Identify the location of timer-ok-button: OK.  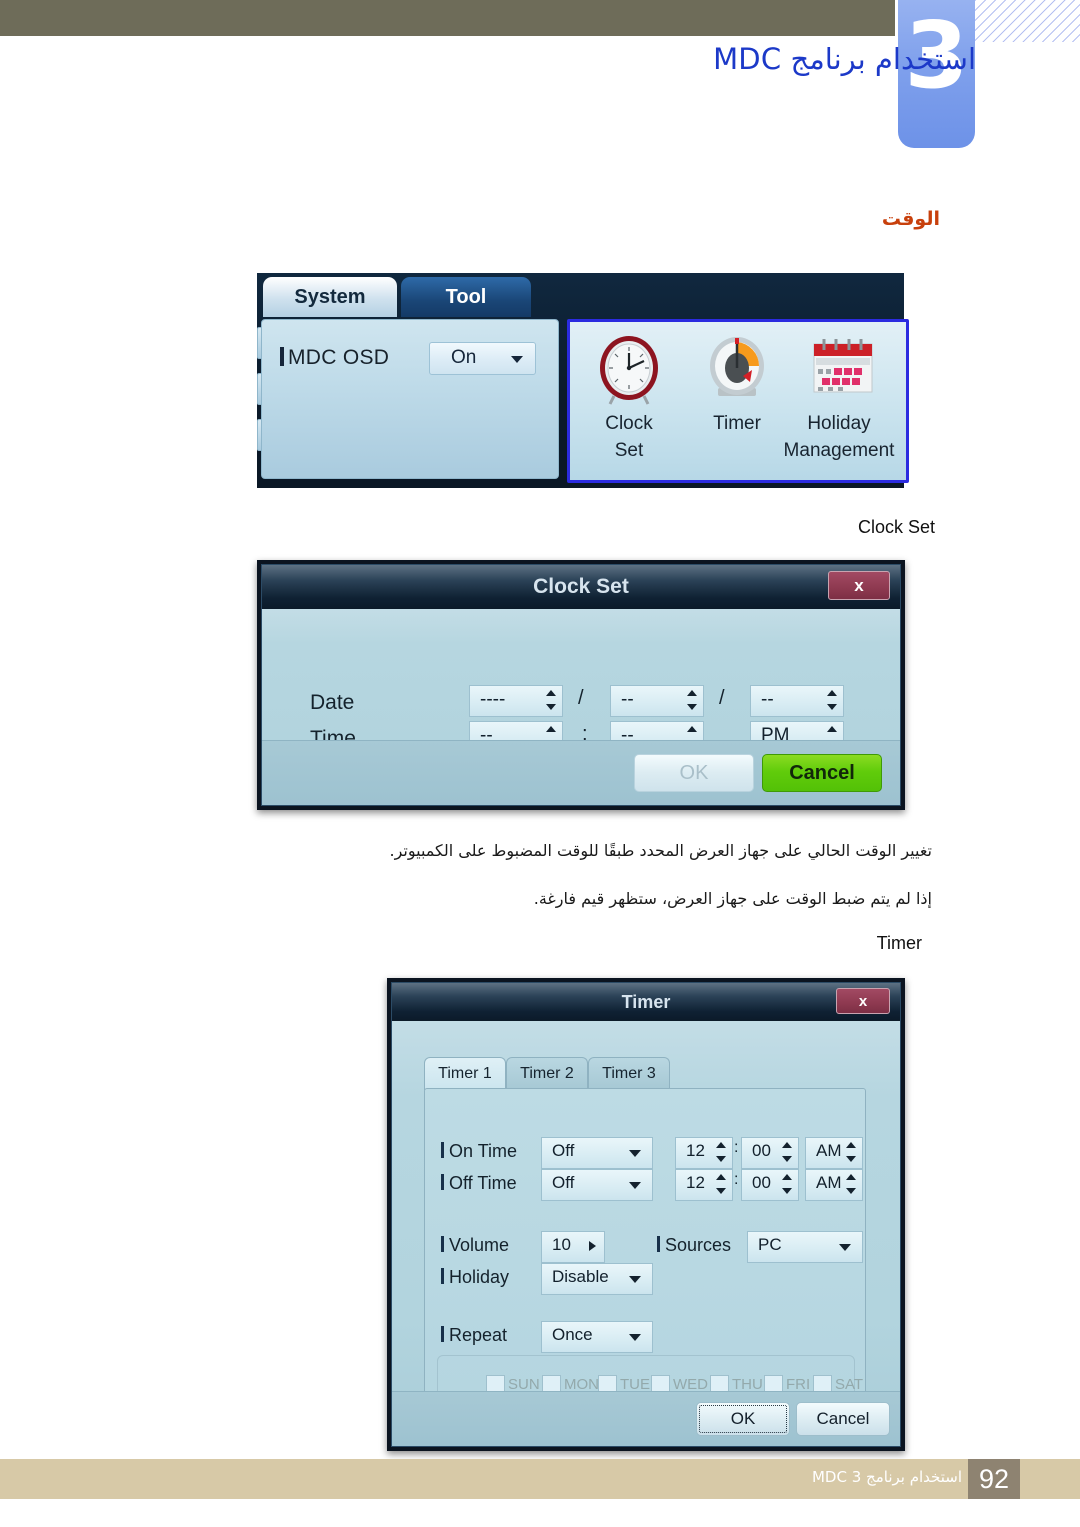
(743, 1419).